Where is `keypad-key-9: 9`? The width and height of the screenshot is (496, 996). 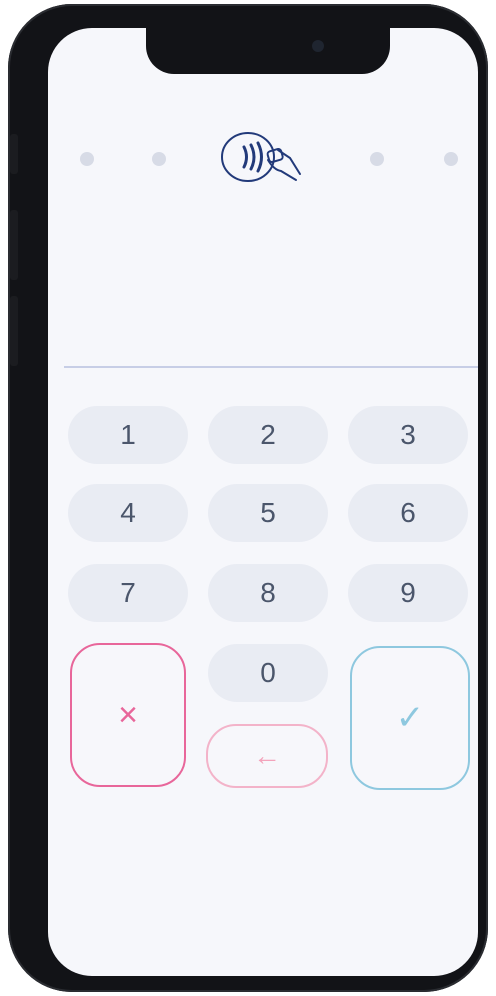 keypad-key-9: 9 is located at coordinates (408, 593).